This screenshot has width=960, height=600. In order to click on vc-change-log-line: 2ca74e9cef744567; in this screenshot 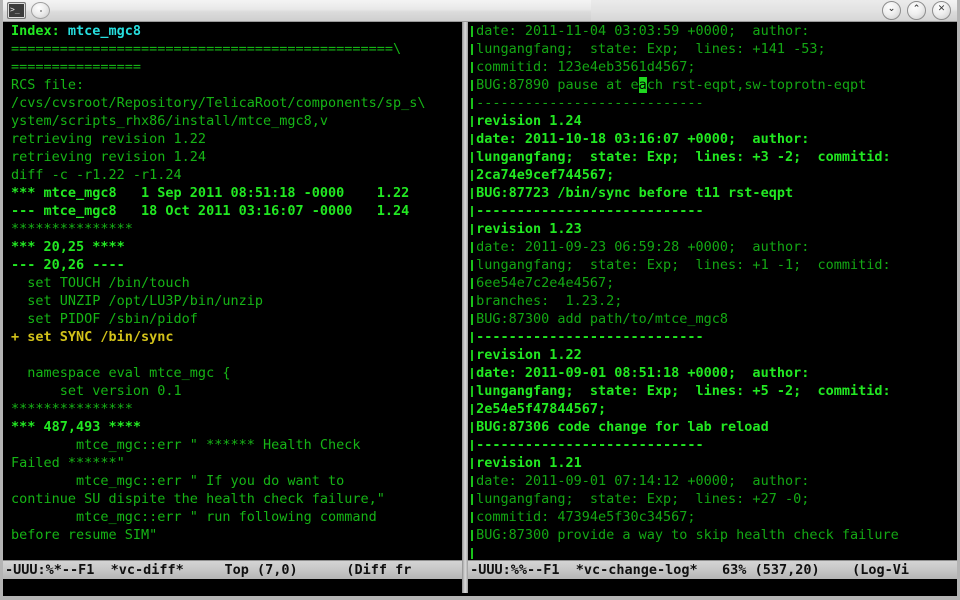, I will do `click(716, 175)`.